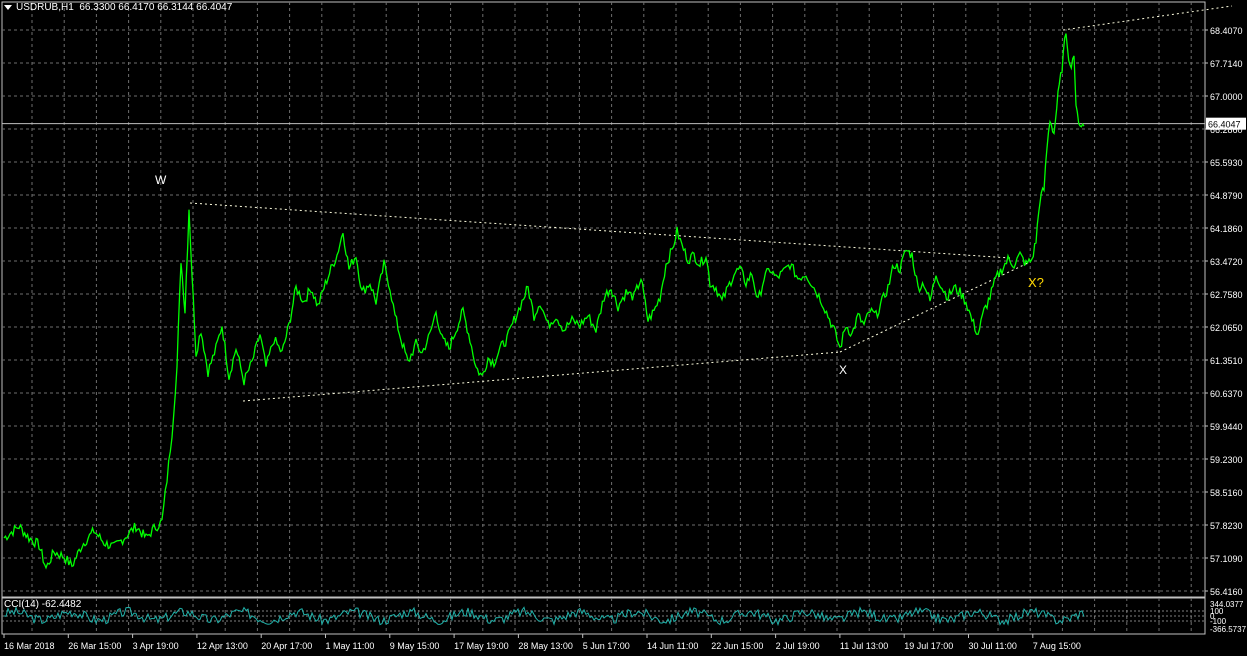 The width and height of the screenshot is (1247, 656). I want to click on cci-label: CCI(14) -62.4482, so click(43, 604).